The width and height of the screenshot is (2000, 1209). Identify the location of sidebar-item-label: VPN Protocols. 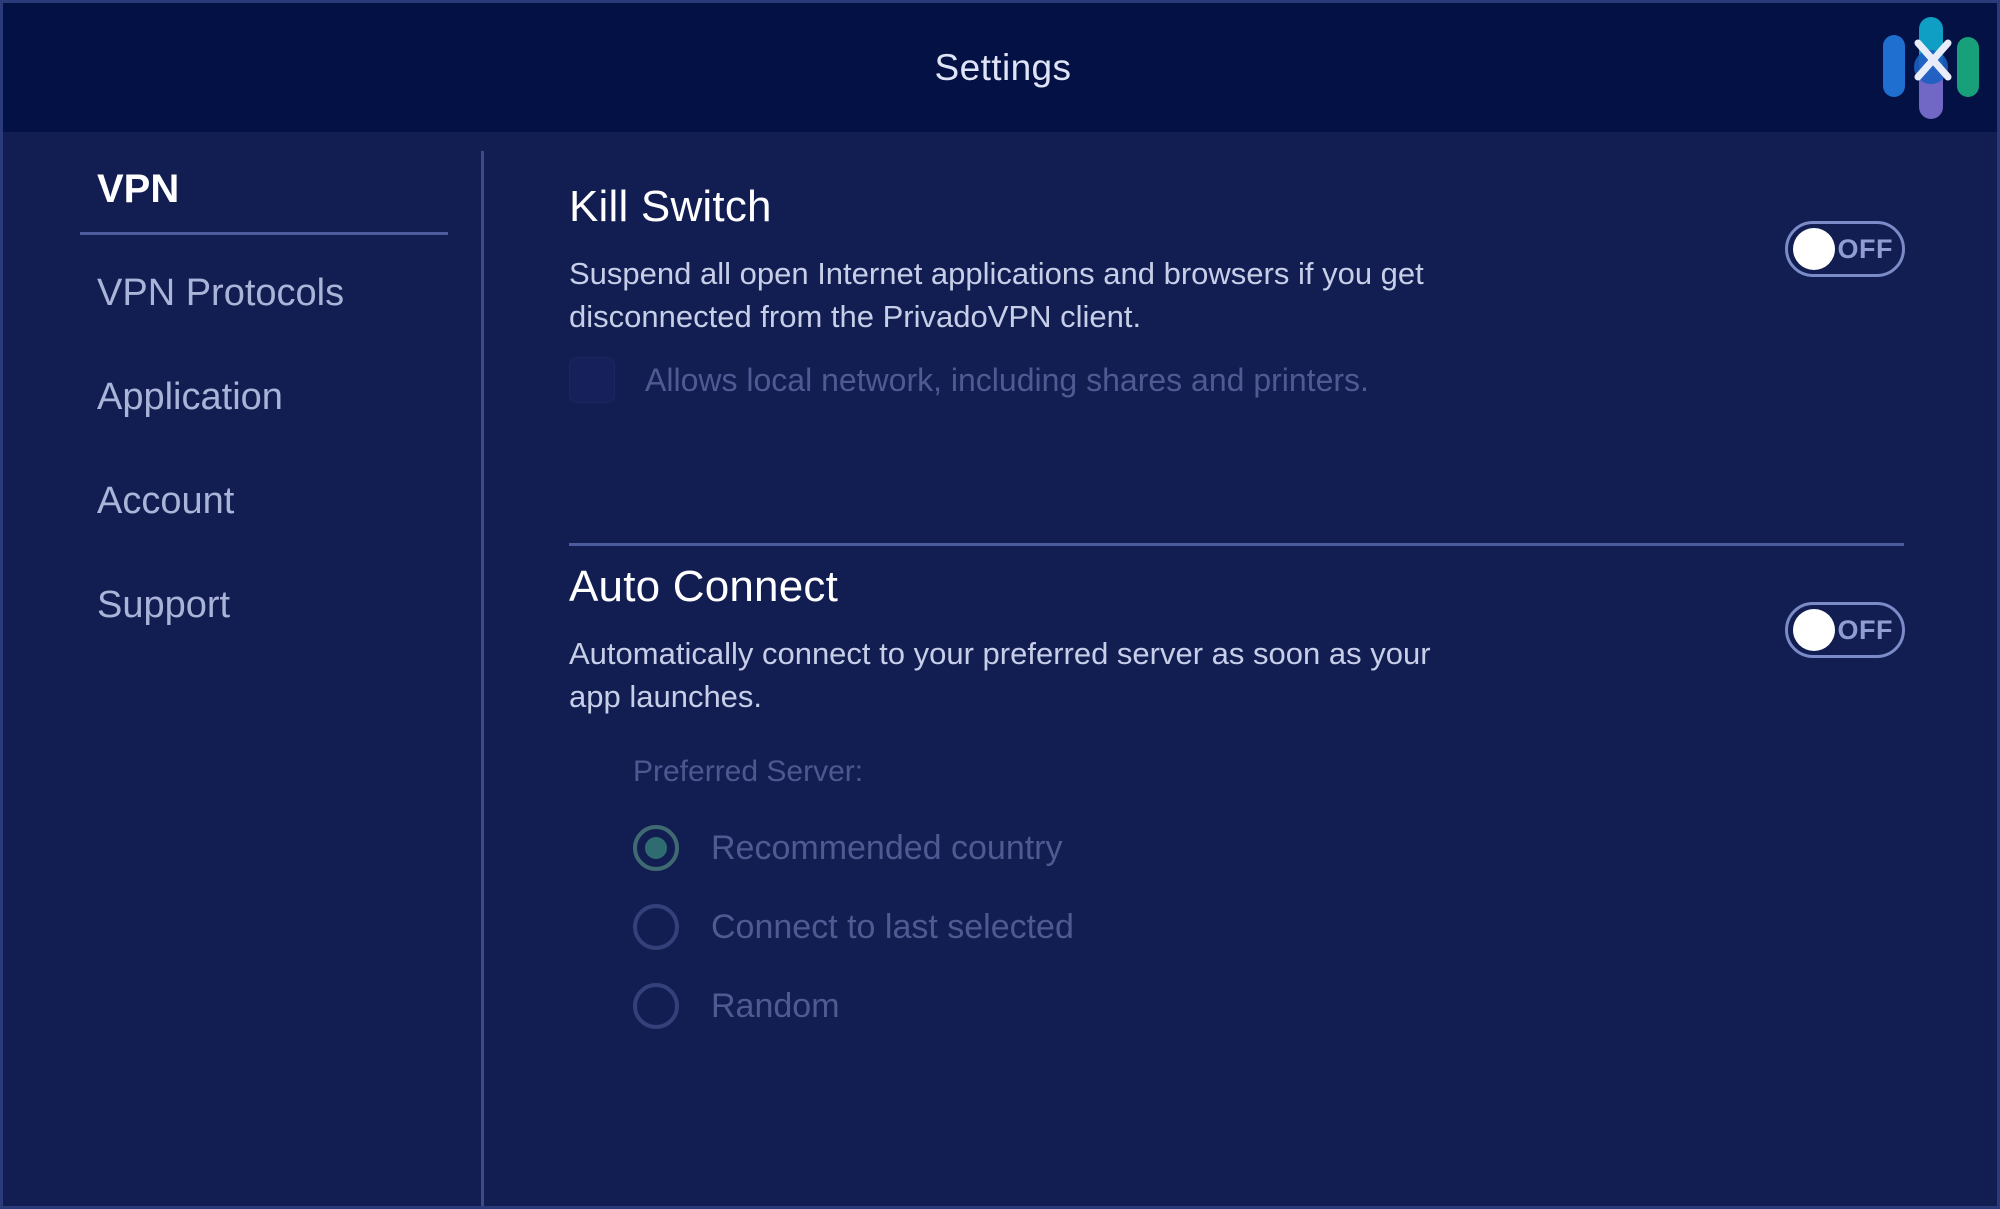
(221, 293).